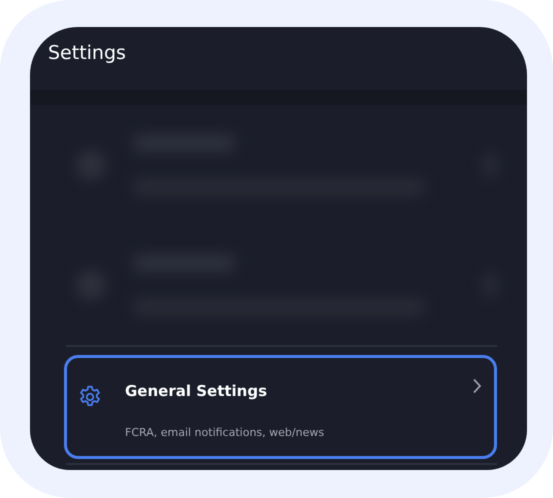 Image resolution: width=553 pixels, height=498 pixels. What do you see at coordinates (196, 391) in the screenshot?
I see `item-title: General Settings` at bounding box center [196, 391].